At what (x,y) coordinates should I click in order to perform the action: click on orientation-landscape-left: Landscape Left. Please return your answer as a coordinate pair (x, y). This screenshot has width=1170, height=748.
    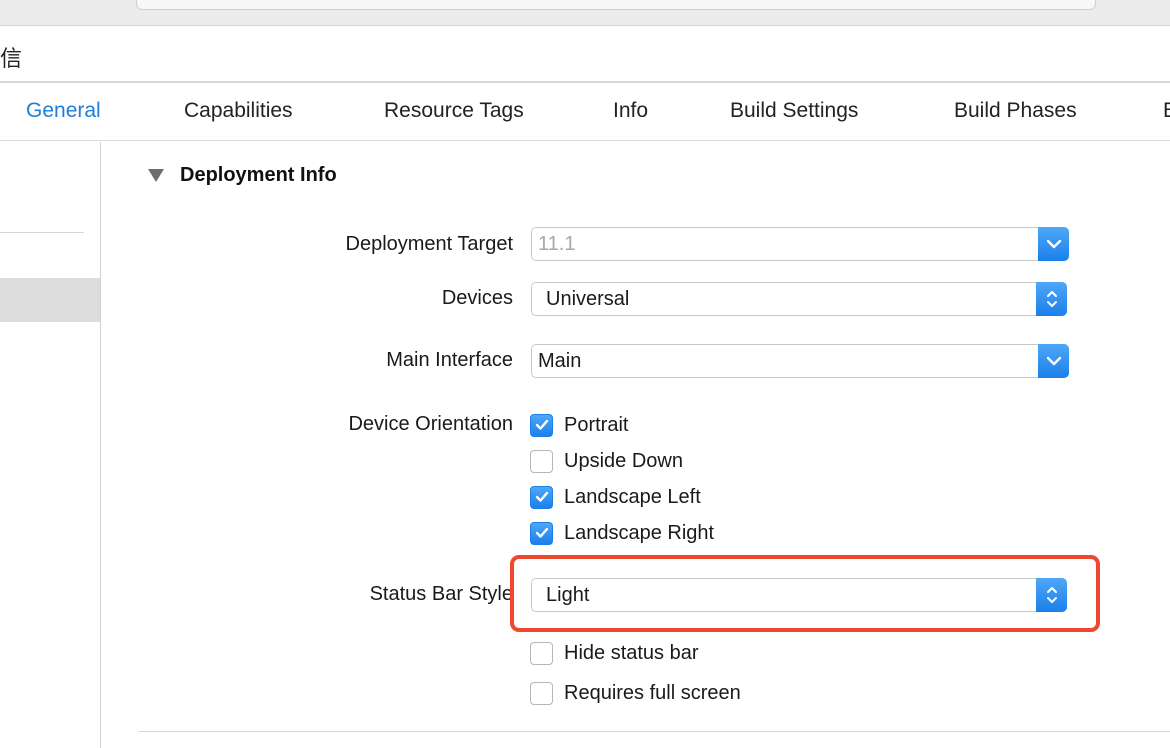
    Looking at the image, I should click on (615, 497).